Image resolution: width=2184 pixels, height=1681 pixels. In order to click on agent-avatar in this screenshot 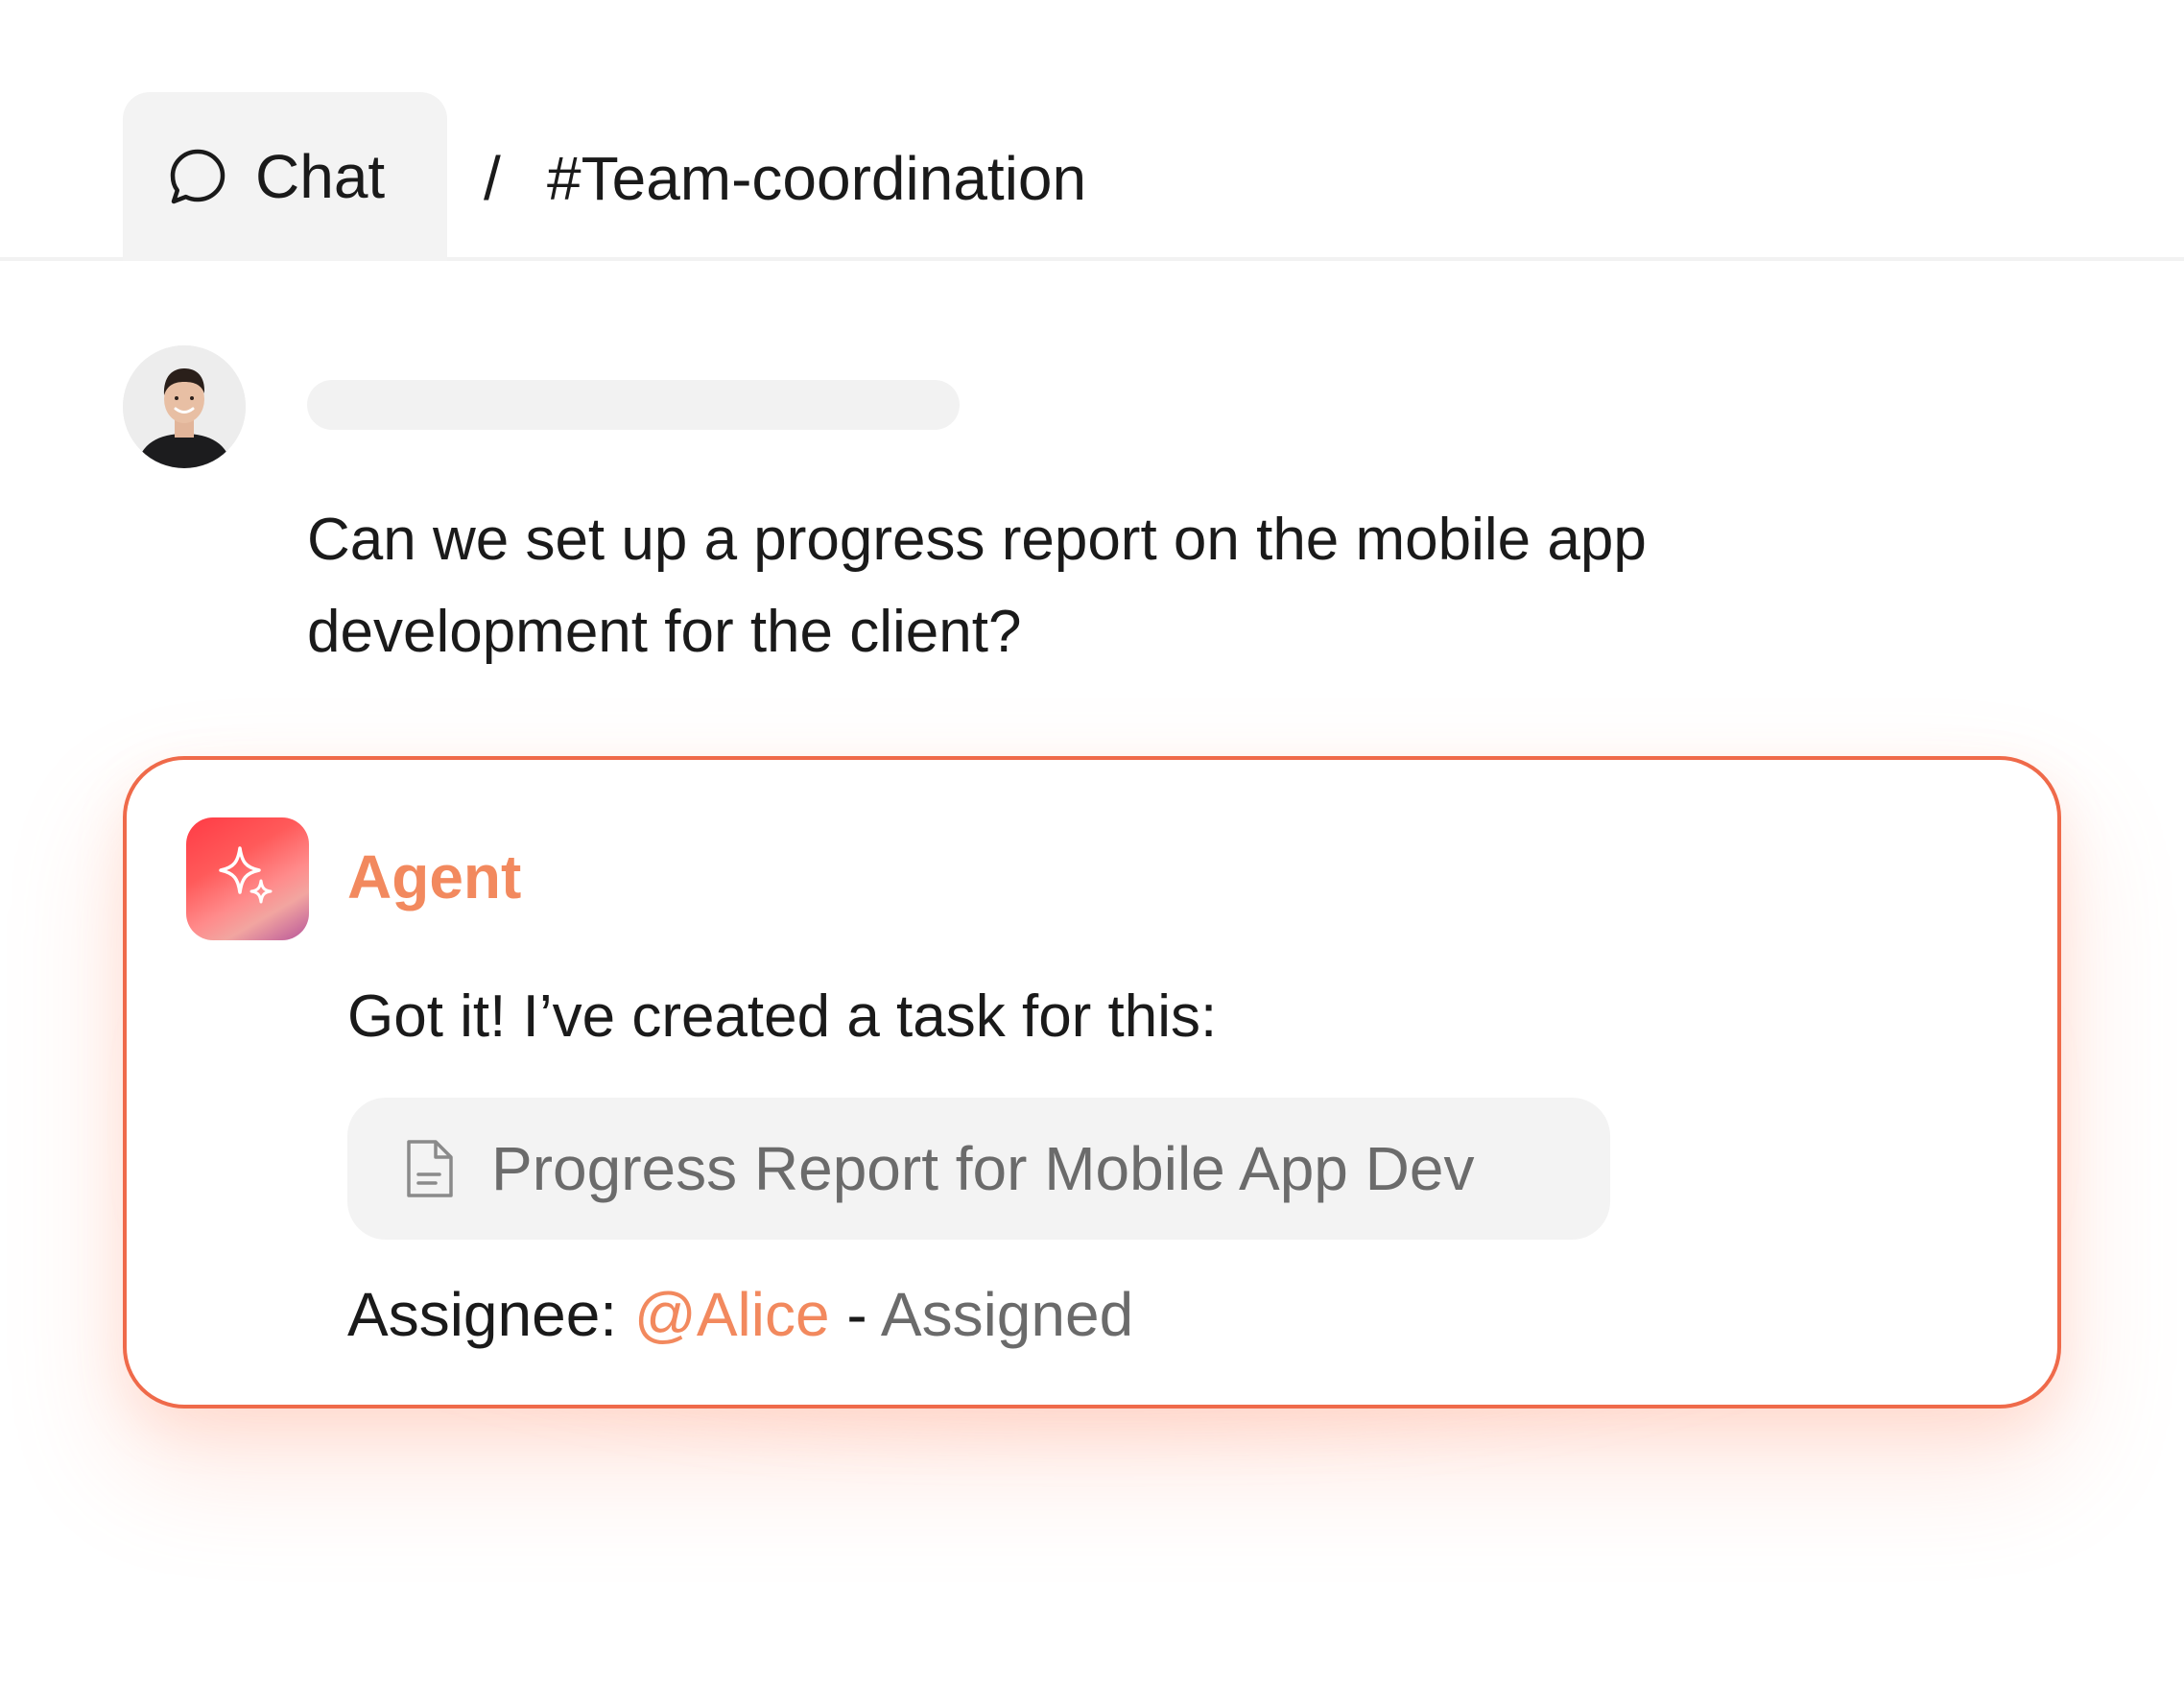, I will do `click(247, 878)`.